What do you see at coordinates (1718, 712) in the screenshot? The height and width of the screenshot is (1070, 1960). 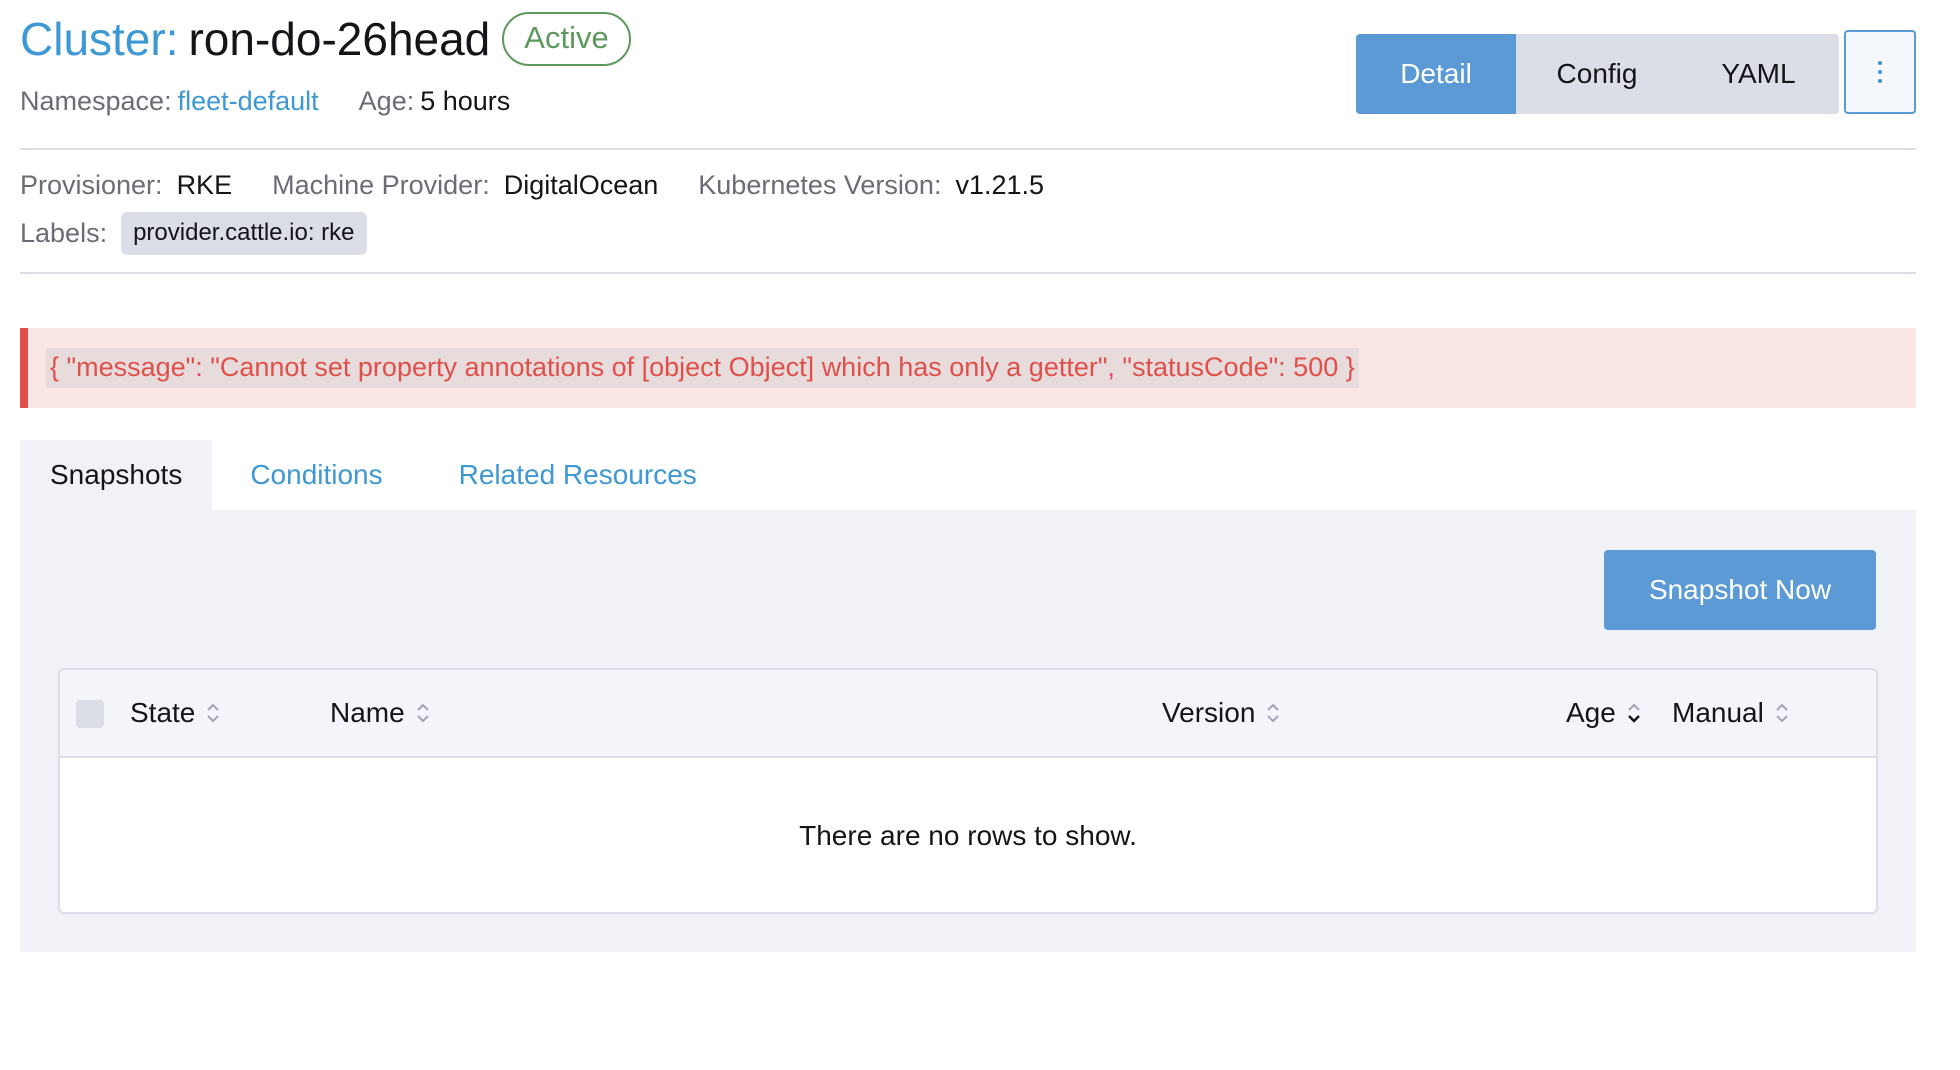 I see `column-label: Manual` at bounding box center [1718, 712].